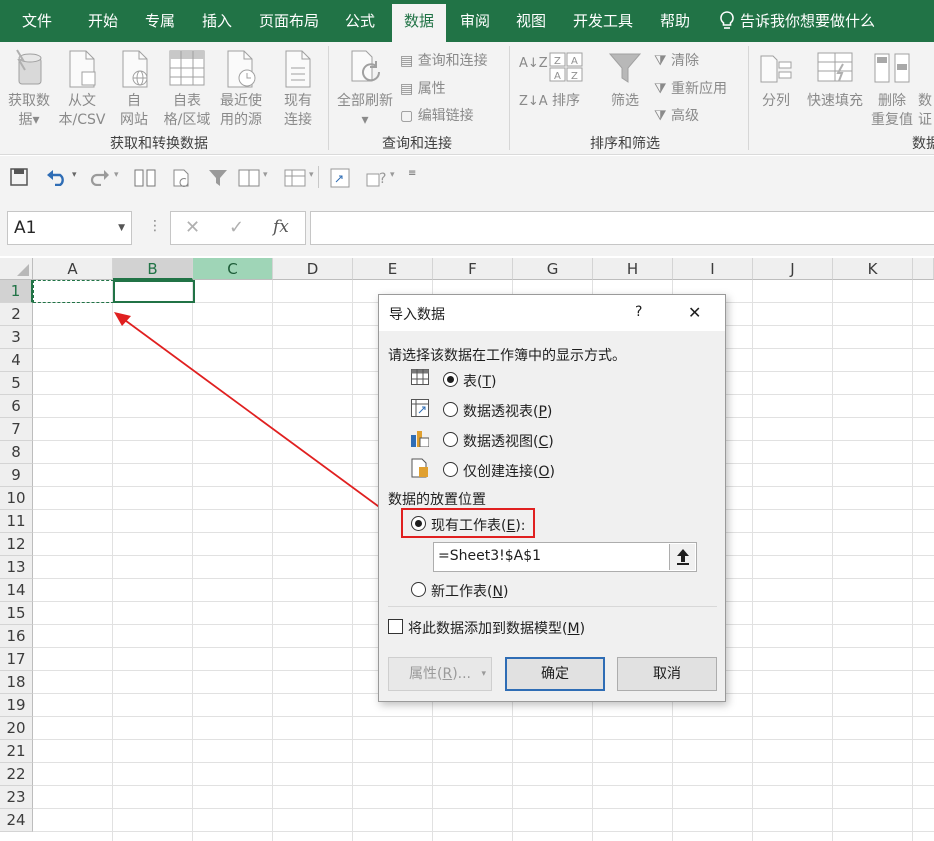 This screenshot has height=841, width=934. What do you see at coordinates (187, 88) in the screenshot?
I see `from-table-button: 自表 格/区域` at bounding box center [187, 88].